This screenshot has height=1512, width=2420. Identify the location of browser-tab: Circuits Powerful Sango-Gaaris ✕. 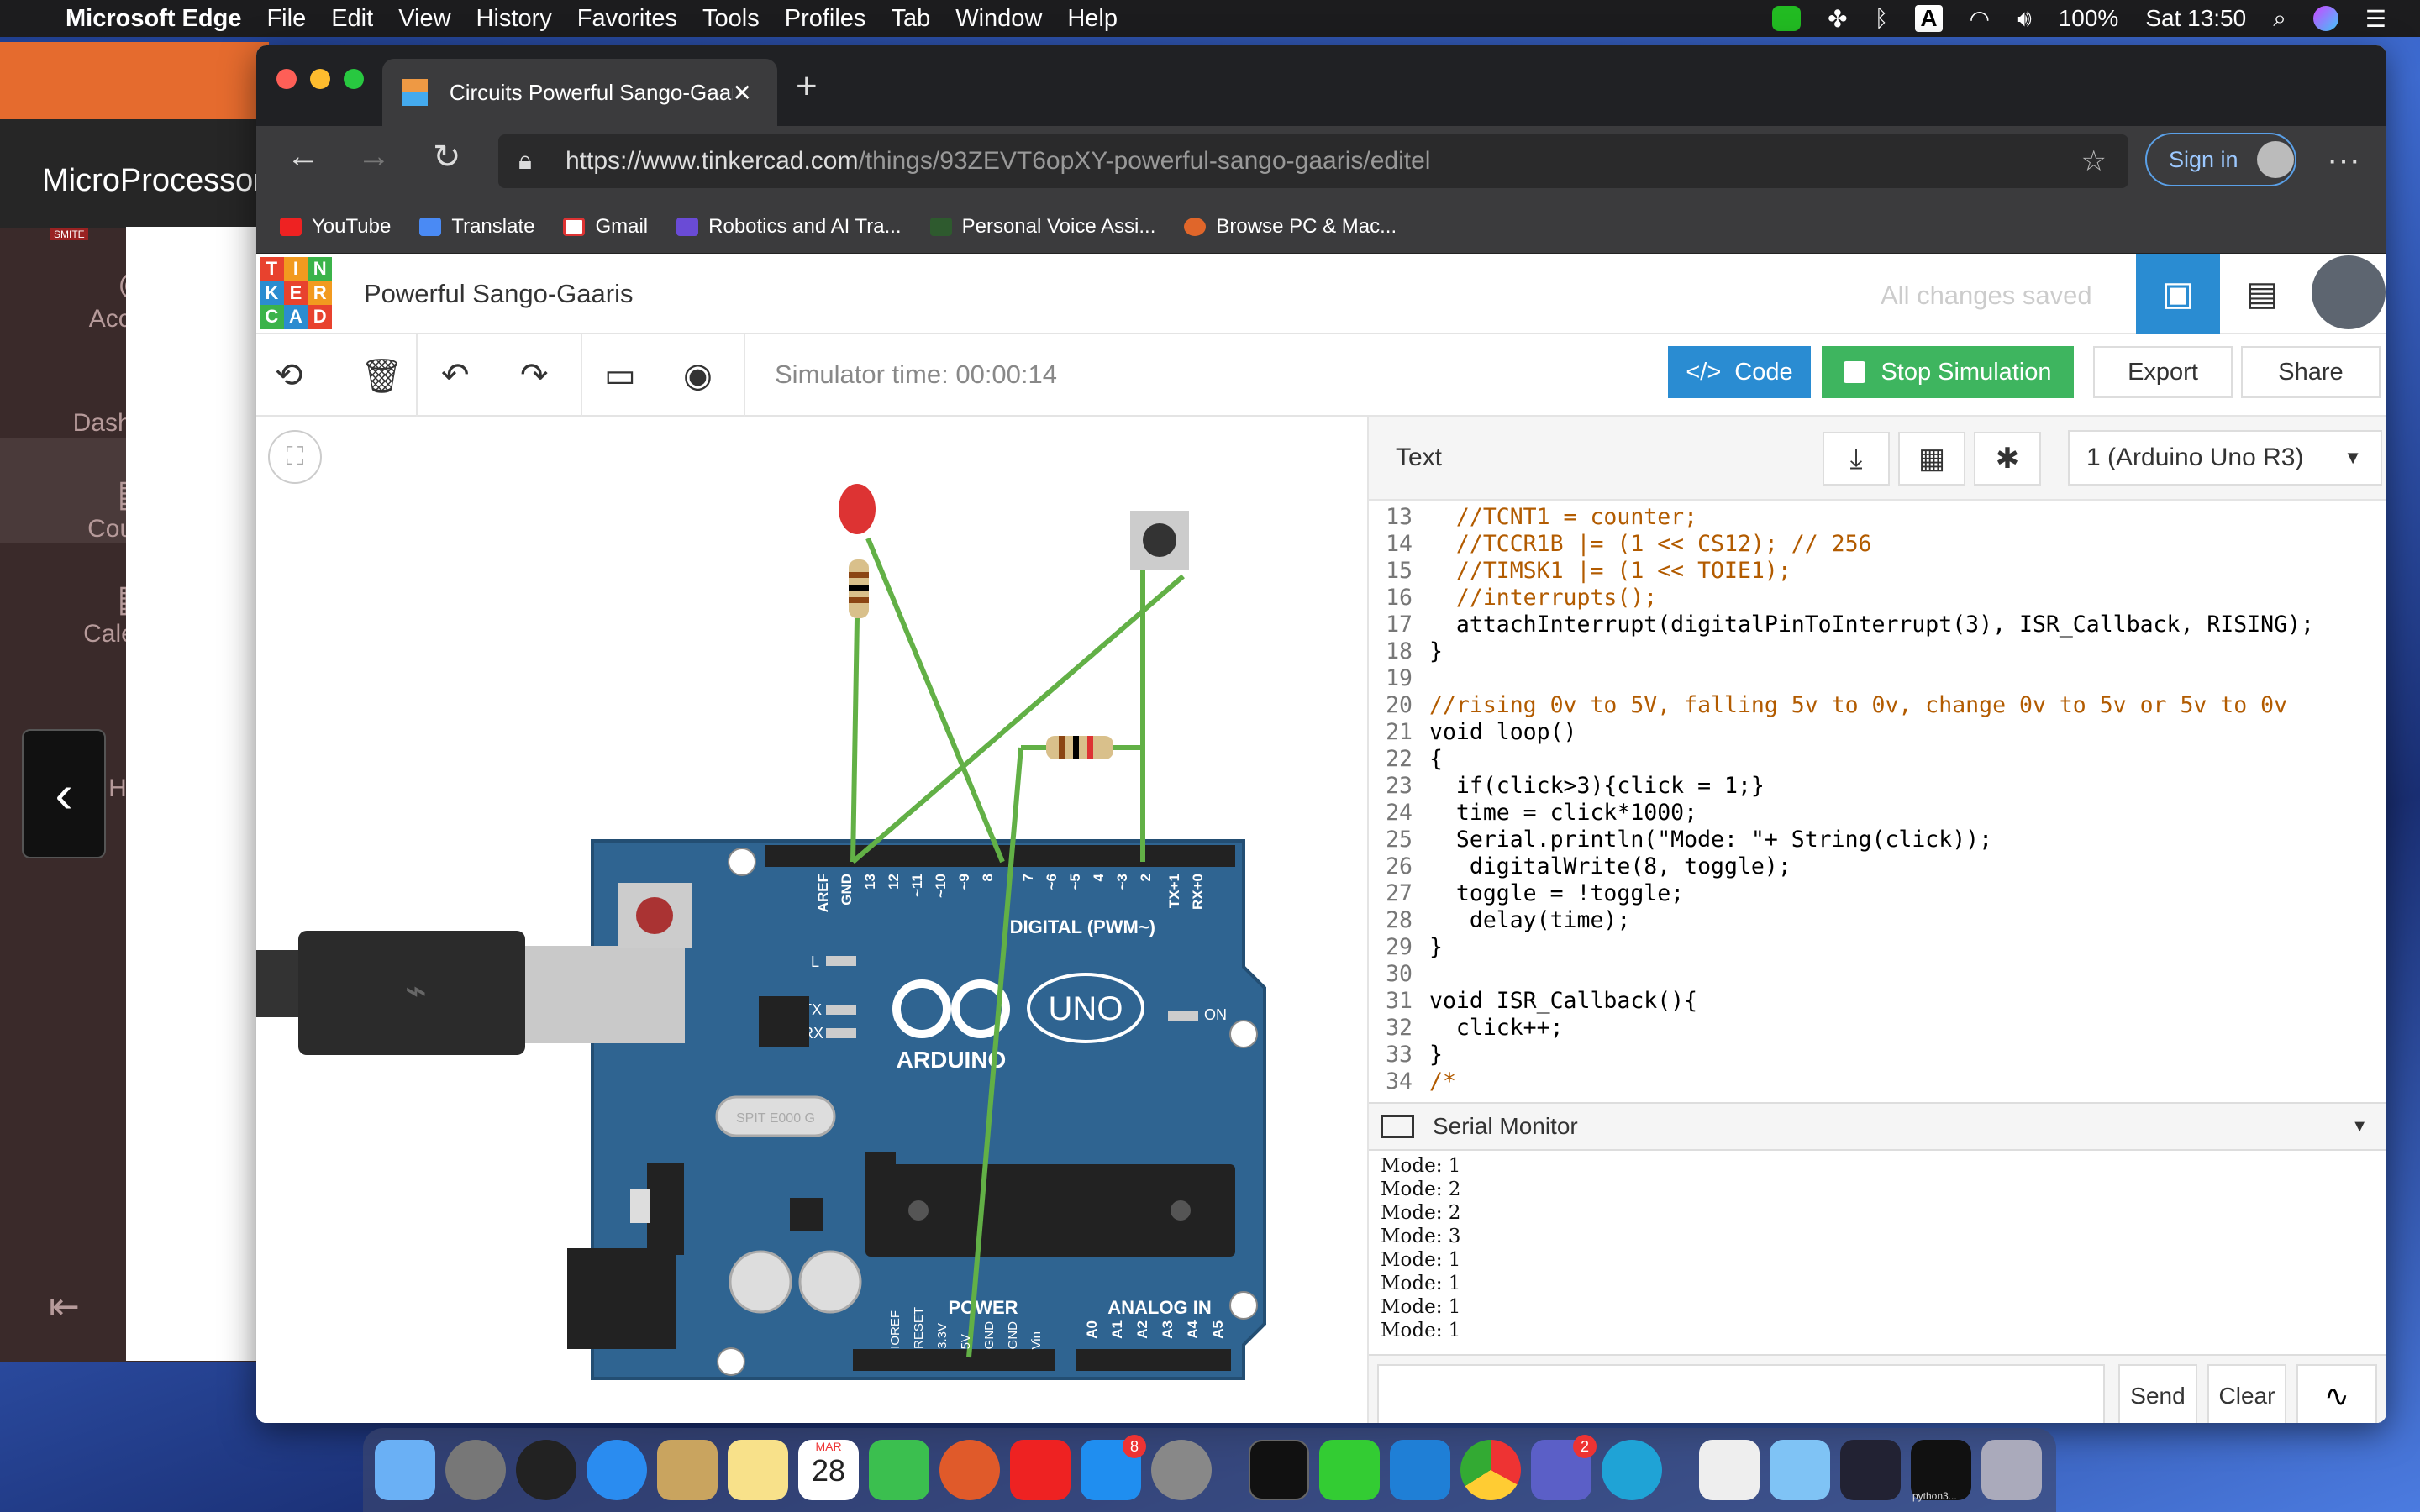
(579, 92).